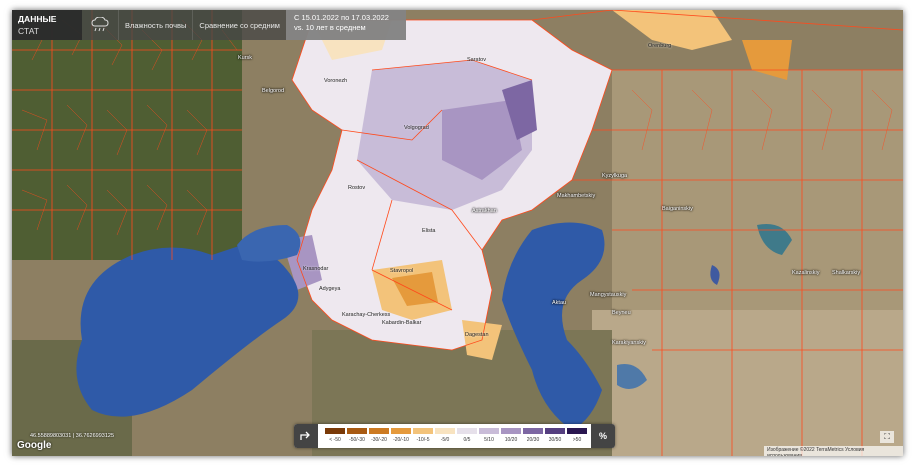 This screenshot has width=915, height=466. What do you see at coordinates (423, 440) in the screenshot?
I see `legend-label: -10/-5` at bounding box center [423, 440].